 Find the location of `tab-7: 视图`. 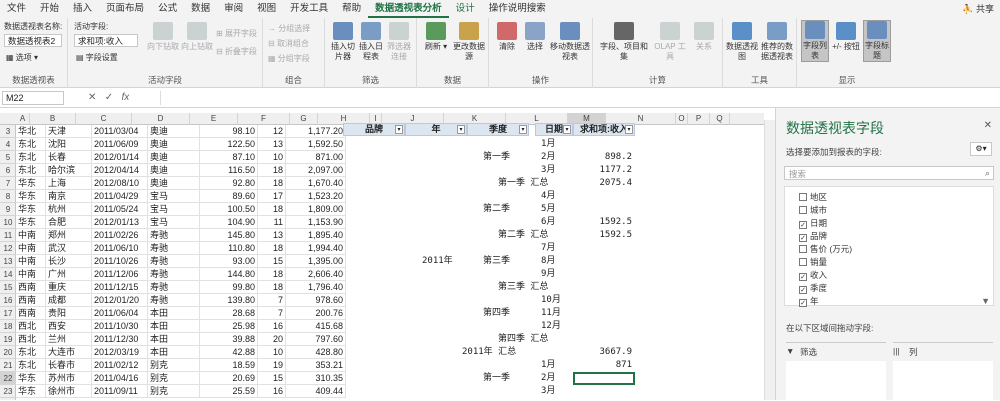

tab-7: 视图 is located at coordinates (266, 9).